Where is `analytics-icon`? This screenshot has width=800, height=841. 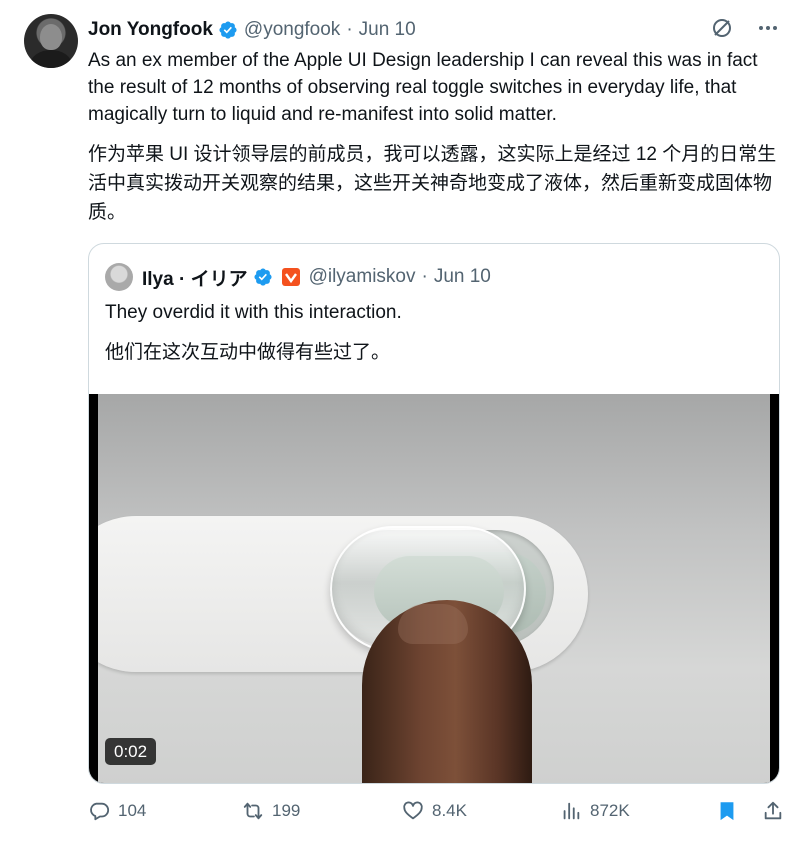 analytics-icon is located at coordinates (571, 811).